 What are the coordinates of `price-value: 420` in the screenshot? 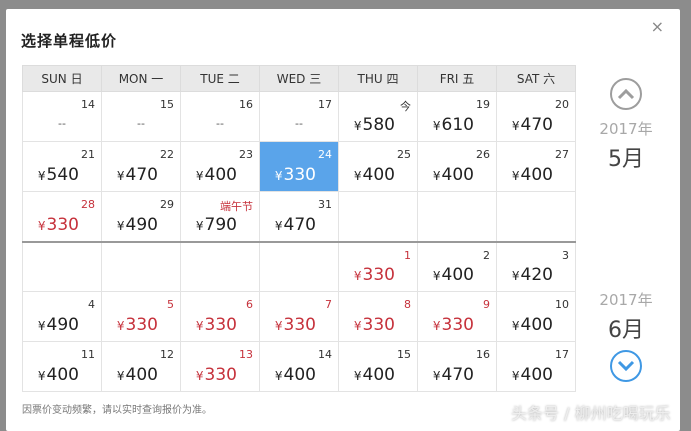 It's located at (536, 275).